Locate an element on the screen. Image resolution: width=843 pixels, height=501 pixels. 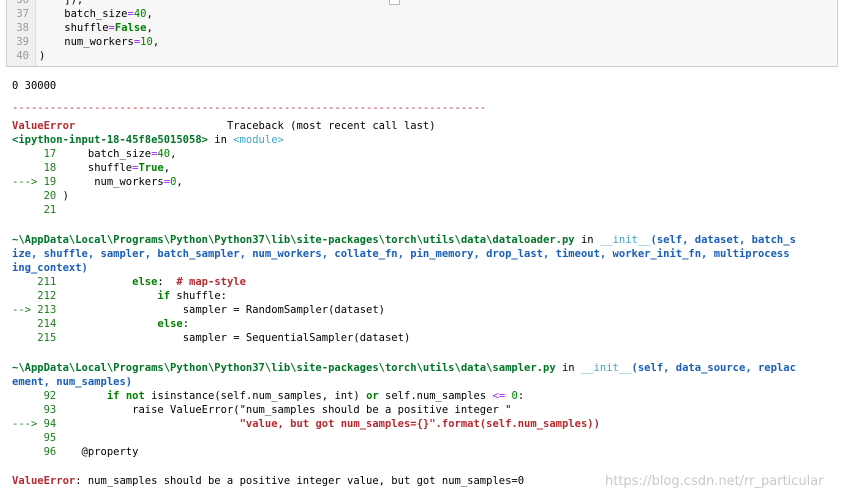
traceback-line: 17 batch_size=40, is located at coordinates (110, 154).